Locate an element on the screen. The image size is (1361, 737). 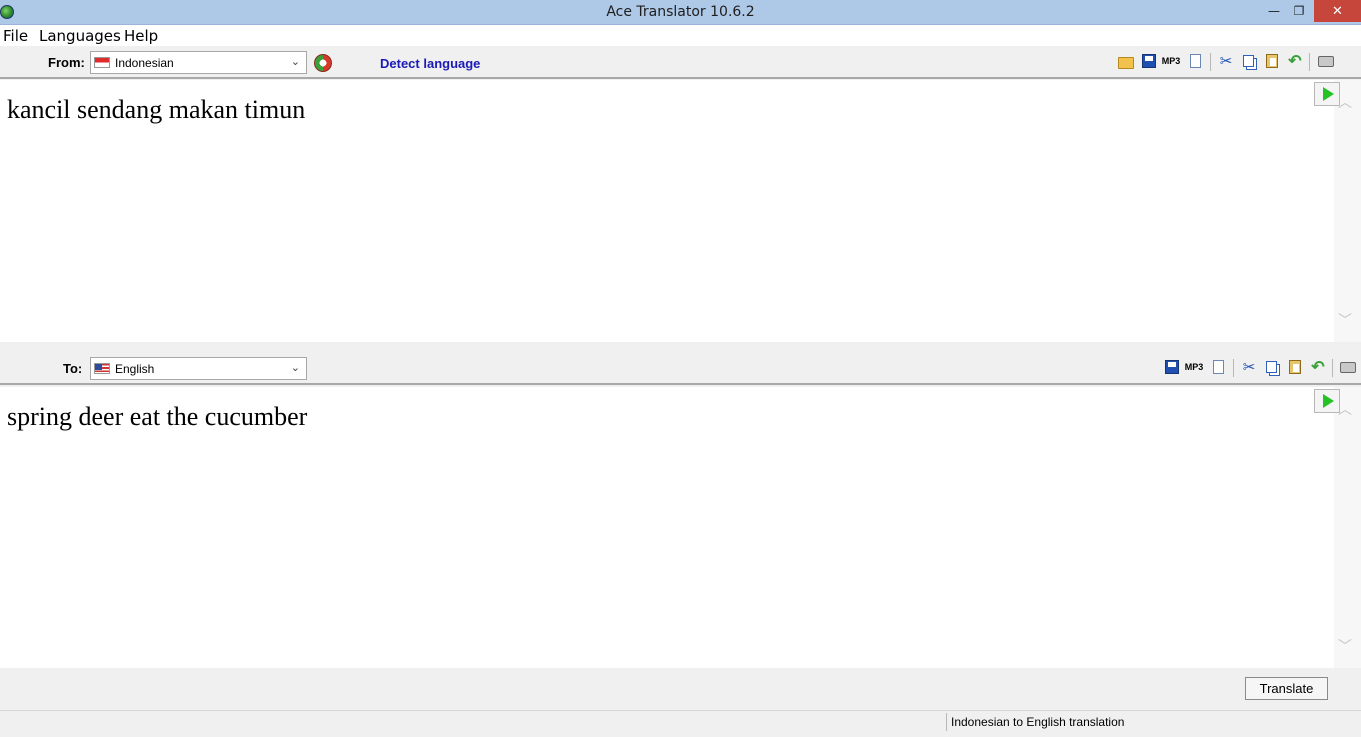
speak-source-button is located at coordinates (1327, 94).